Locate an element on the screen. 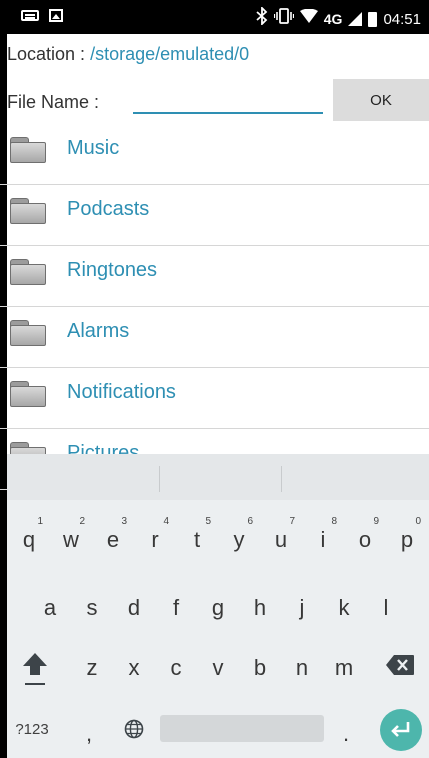  key-d: d is located at coordinates (134, 608).